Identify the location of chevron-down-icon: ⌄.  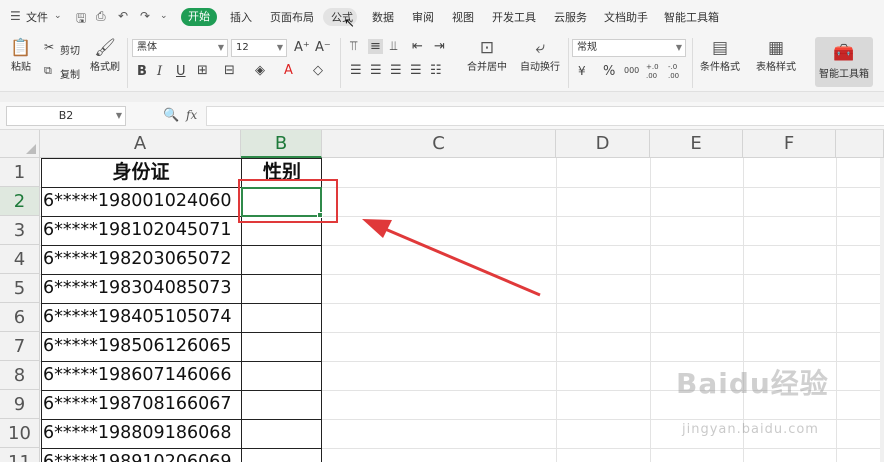
(58, 16).